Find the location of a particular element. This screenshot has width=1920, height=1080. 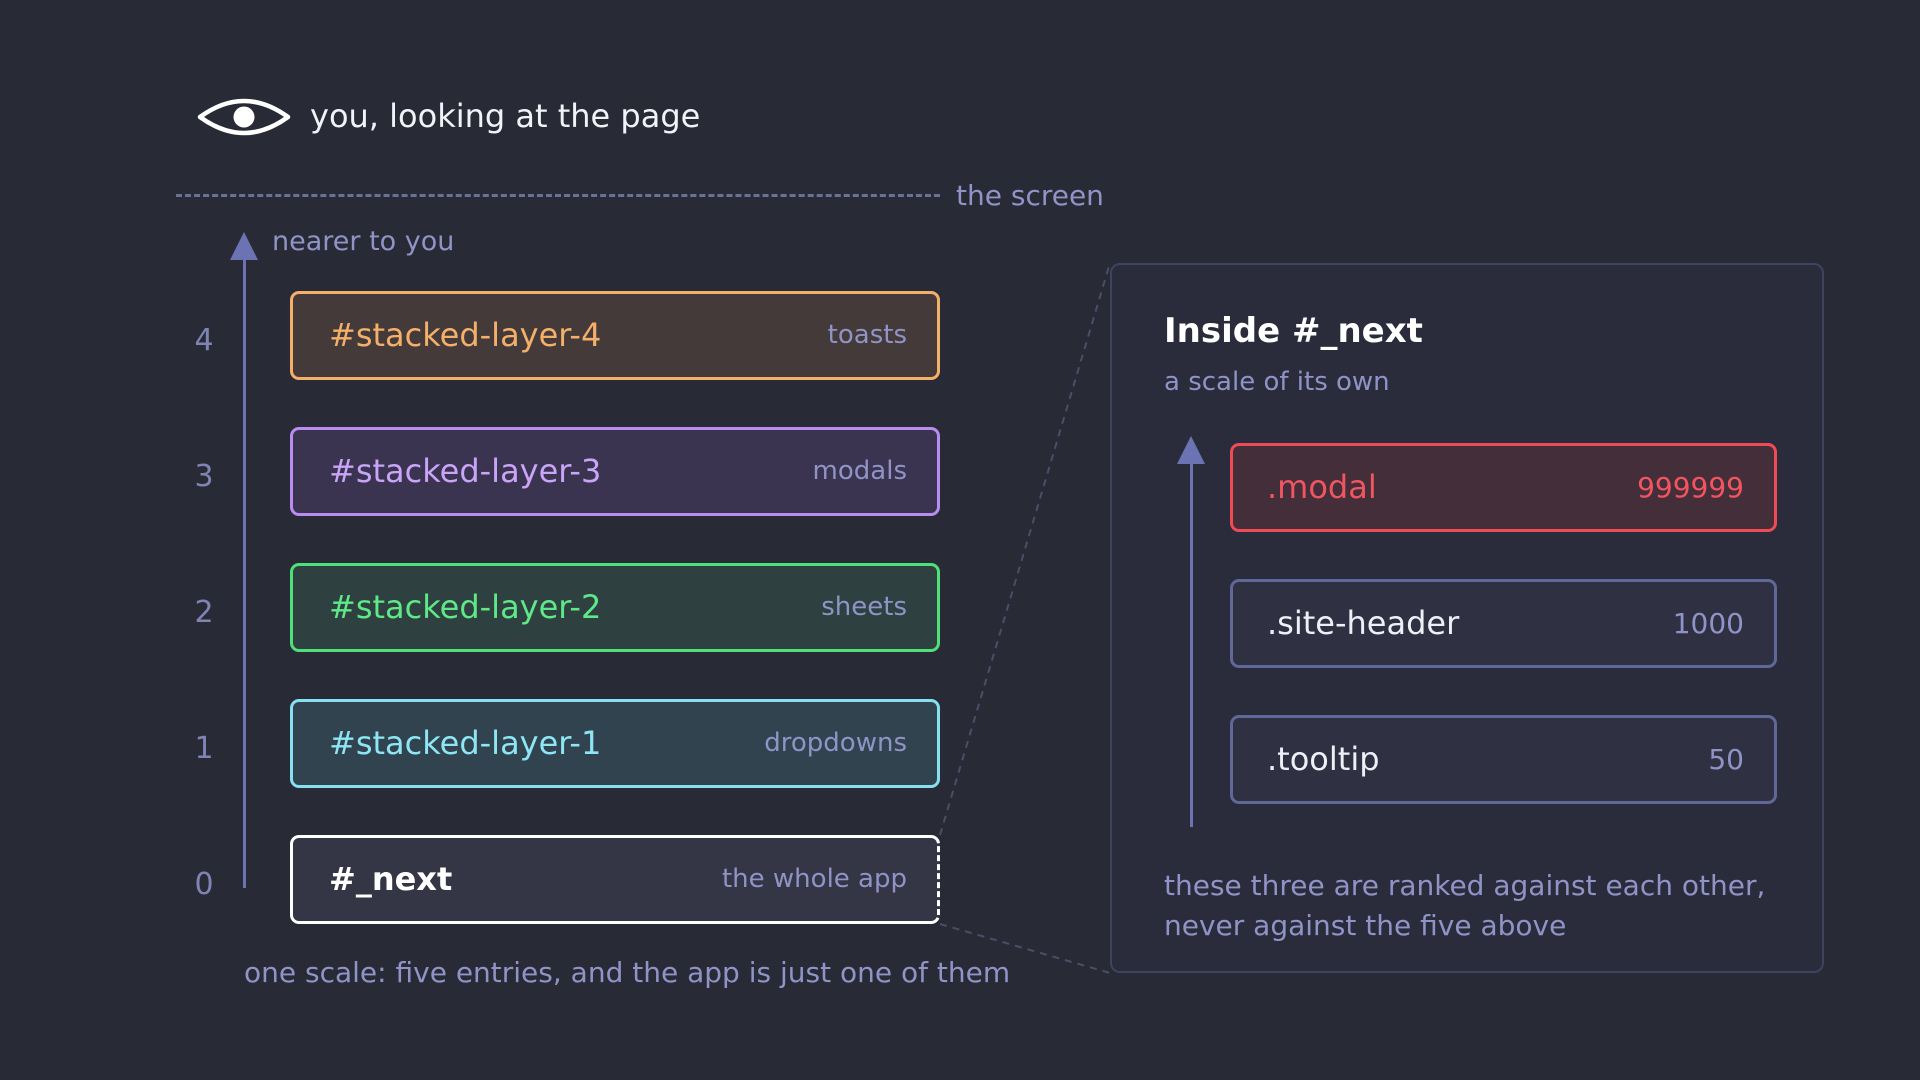

panel-note-line: never against the five above is located at coordinates (1365, 925).